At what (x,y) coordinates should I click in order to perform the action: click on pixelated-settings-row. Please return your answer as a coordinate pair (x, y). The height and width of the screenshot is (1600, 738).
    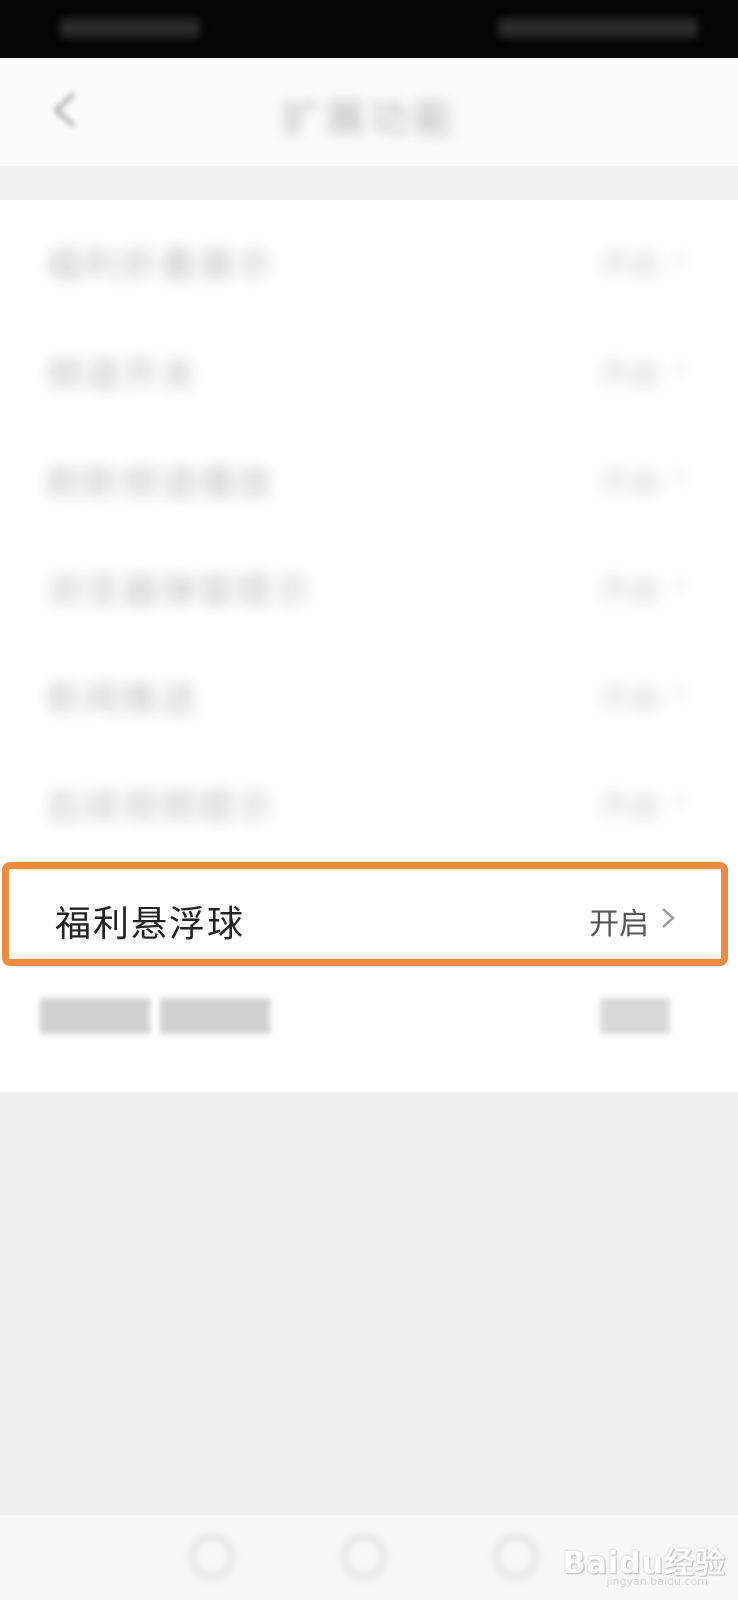
    Looking at the image, I should click on (369, 1028).